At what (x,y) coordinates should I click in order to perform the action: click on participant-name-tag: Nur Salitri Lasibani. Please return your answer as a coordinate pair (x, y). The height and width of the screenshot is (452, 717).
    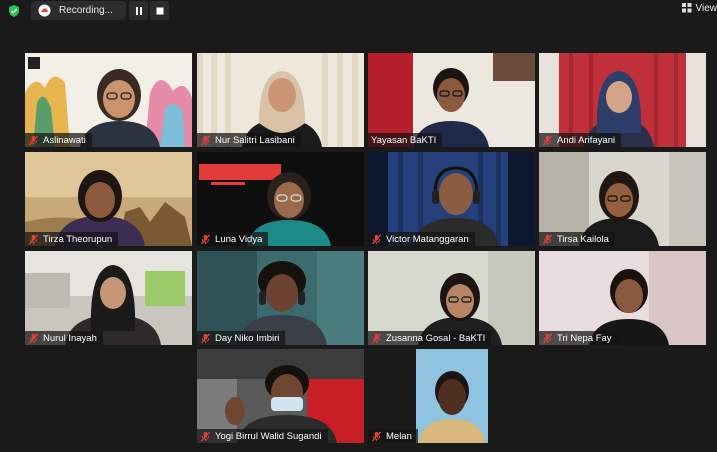
    Looking at the image, I should click on (249, 140).